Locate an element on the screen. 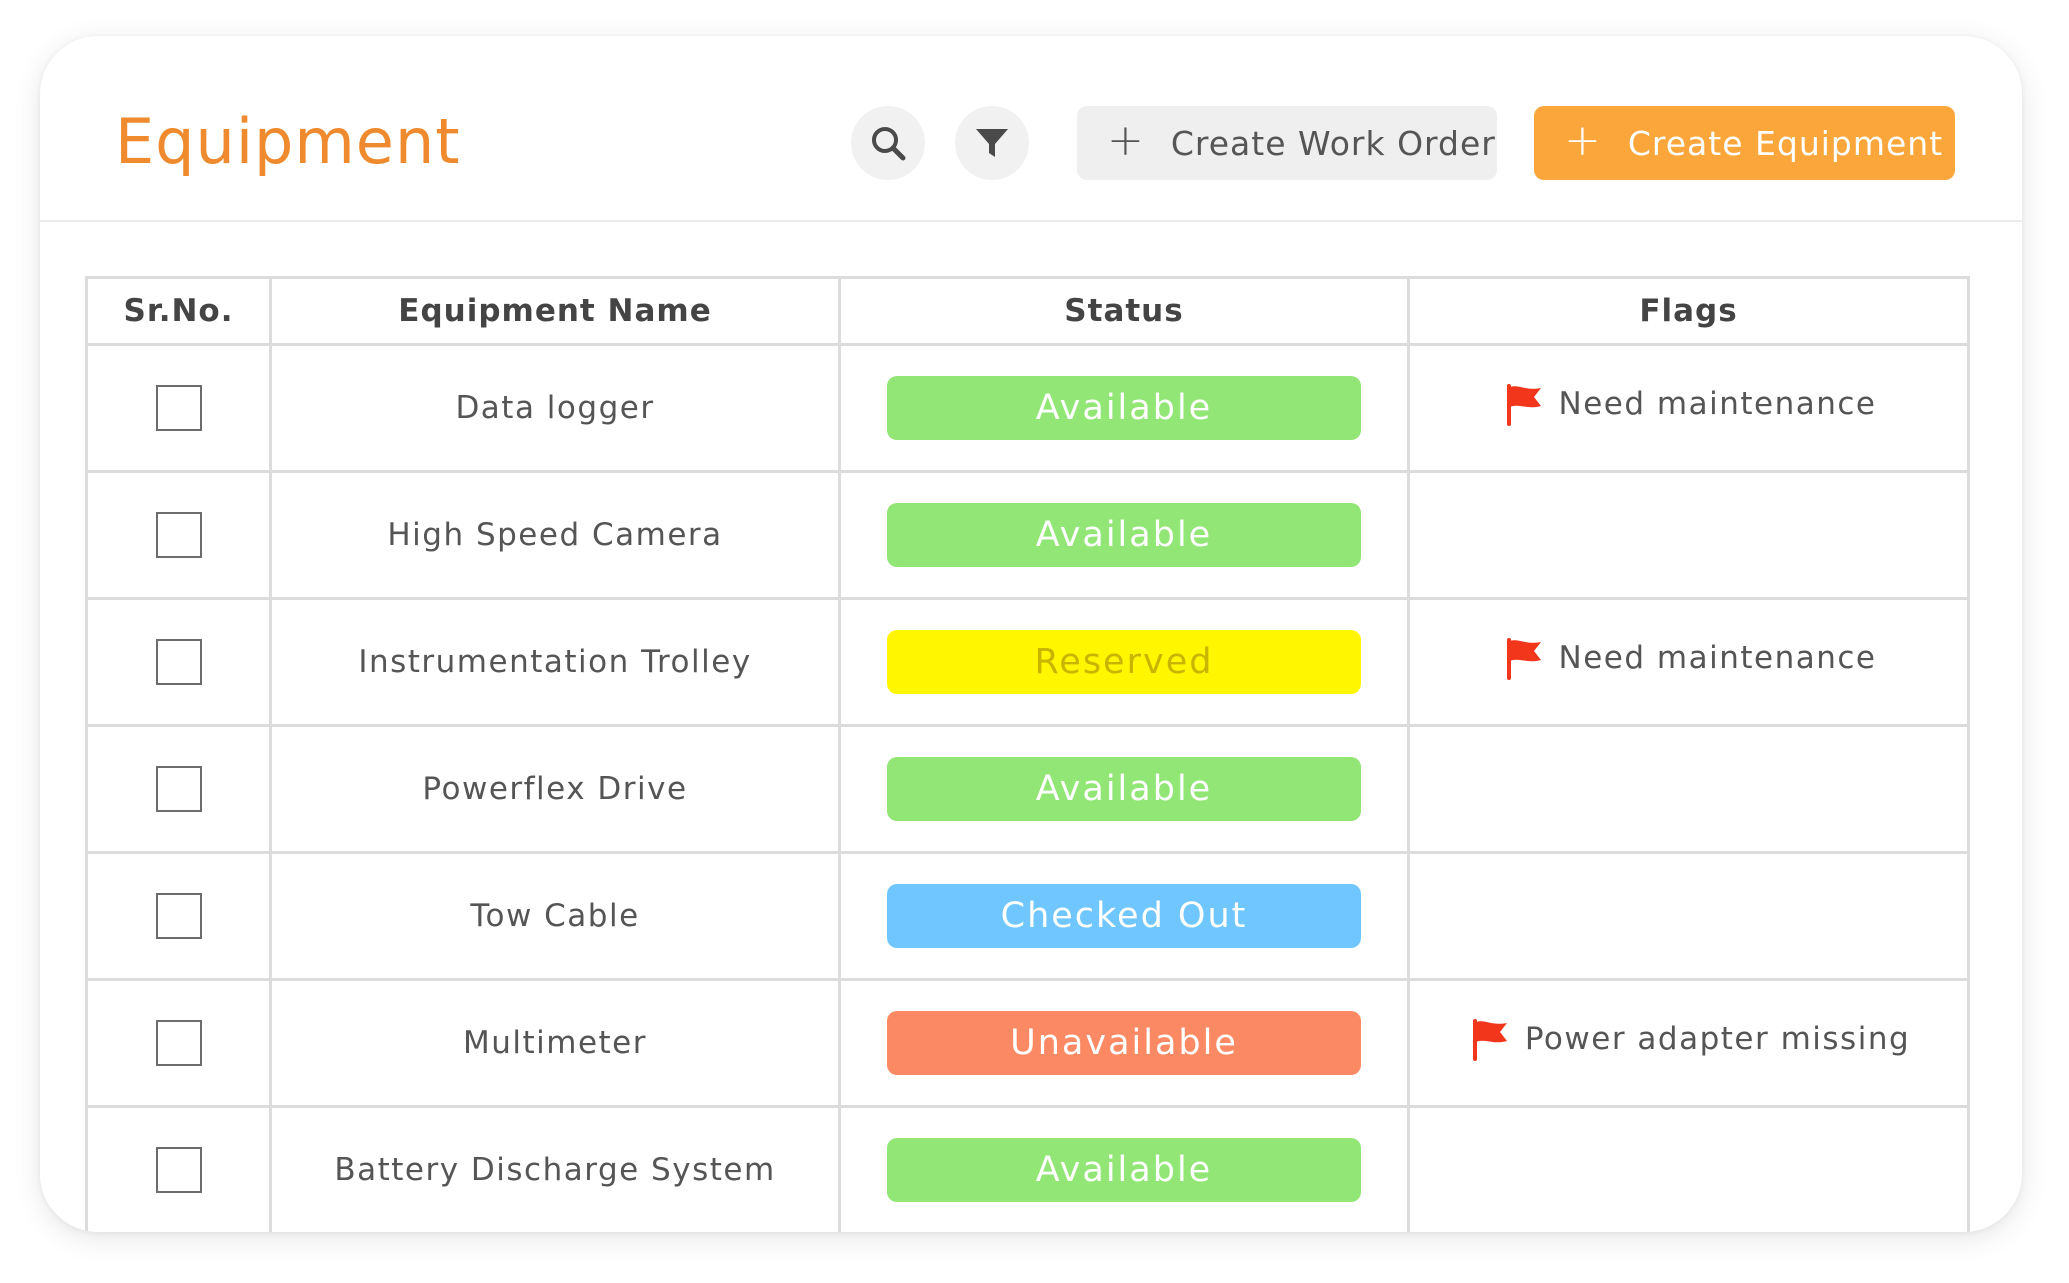 The height and width of the screenshot is (1283, 2069). search-button is located at coordinates (888, 143).